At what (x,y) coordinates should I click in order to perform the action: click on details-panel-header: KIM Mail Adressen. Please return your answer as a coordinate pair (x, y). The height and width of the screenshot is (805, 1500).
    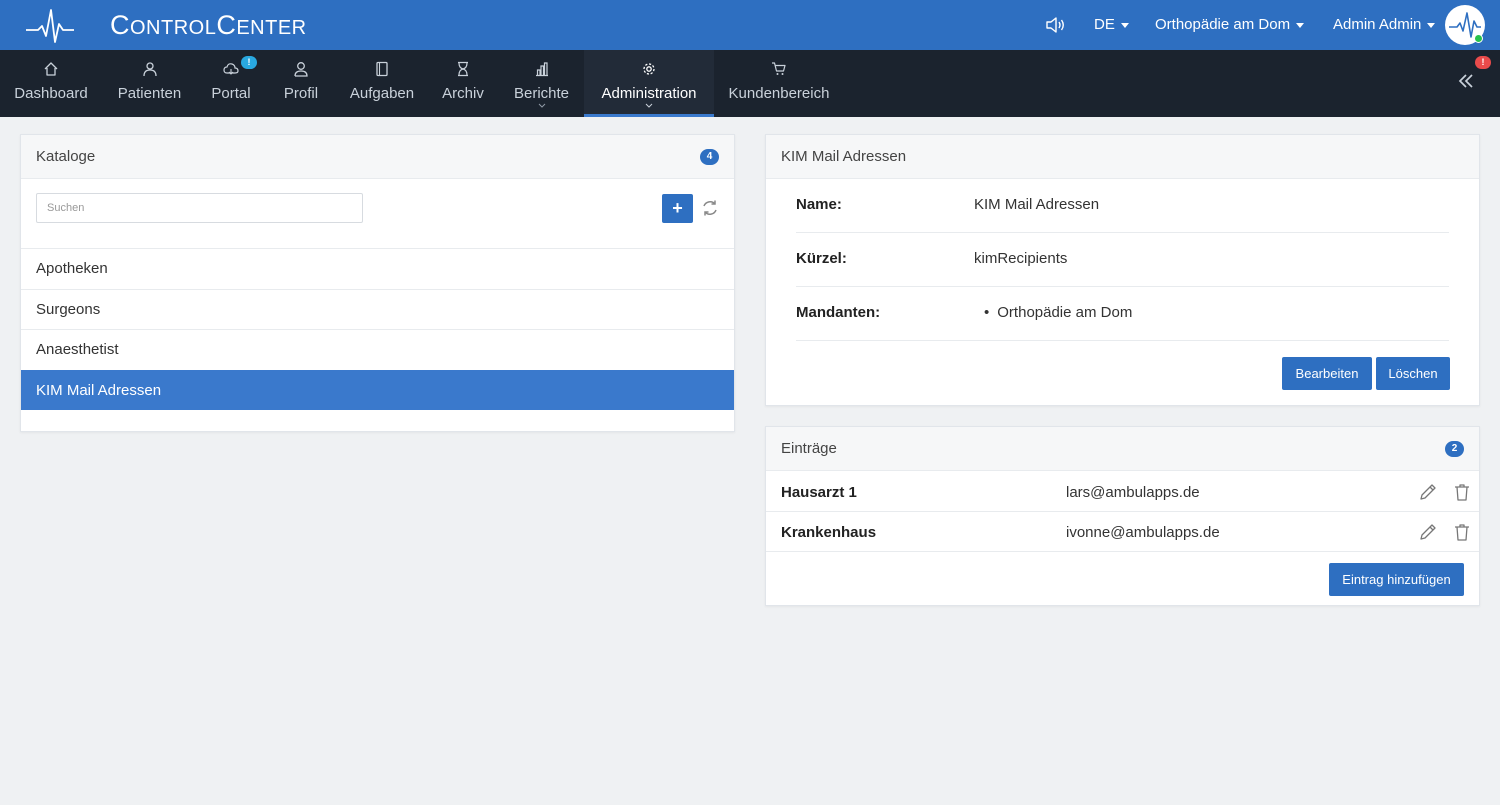
    Looking at the image, I should click on (1122, 157).